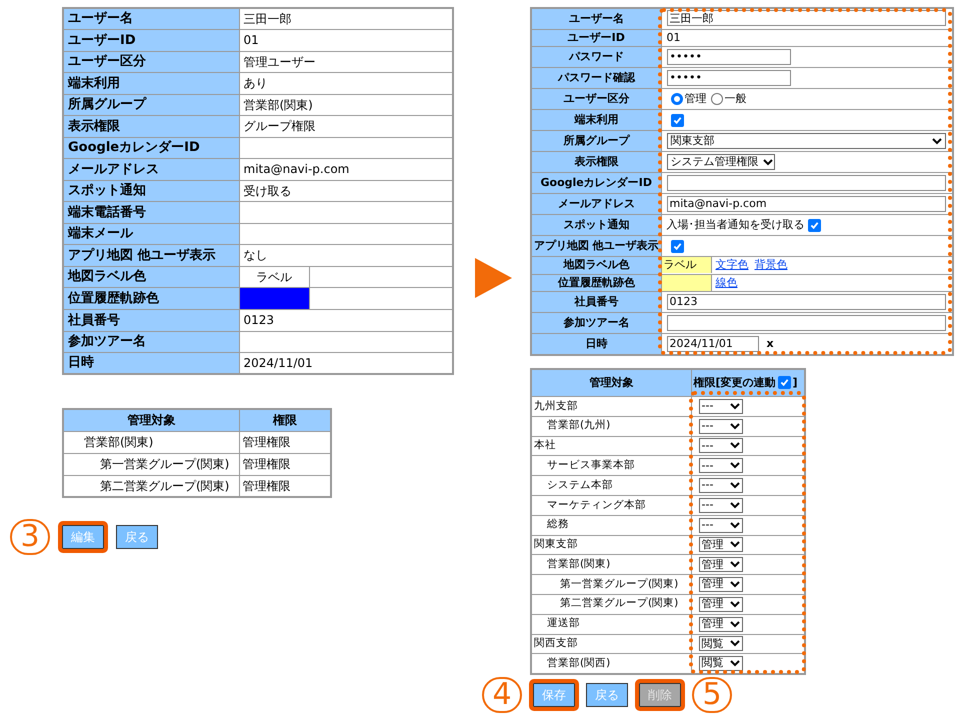 This screenshot has width=972, height=720. What do you see at coordinates (795, 382) in the screenshot?
I see `column-header: ]` at bounding box center [795, 382].